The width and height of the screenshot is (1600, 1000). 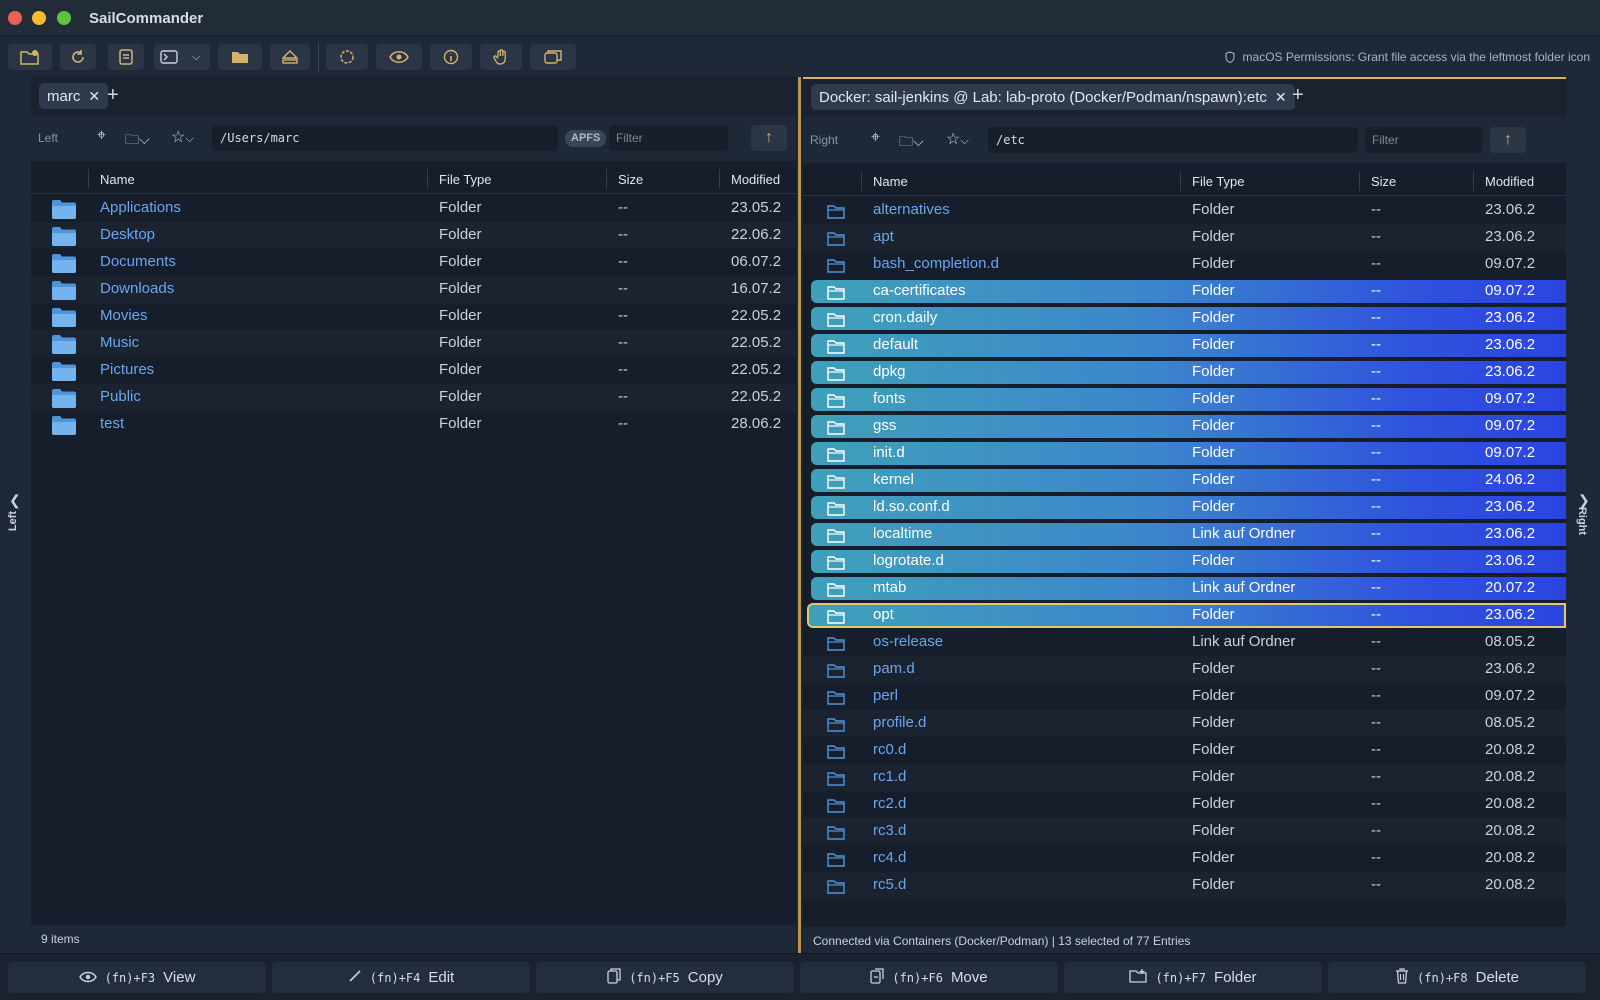 I want to click on eye-icon, so click(x=399, y=57).